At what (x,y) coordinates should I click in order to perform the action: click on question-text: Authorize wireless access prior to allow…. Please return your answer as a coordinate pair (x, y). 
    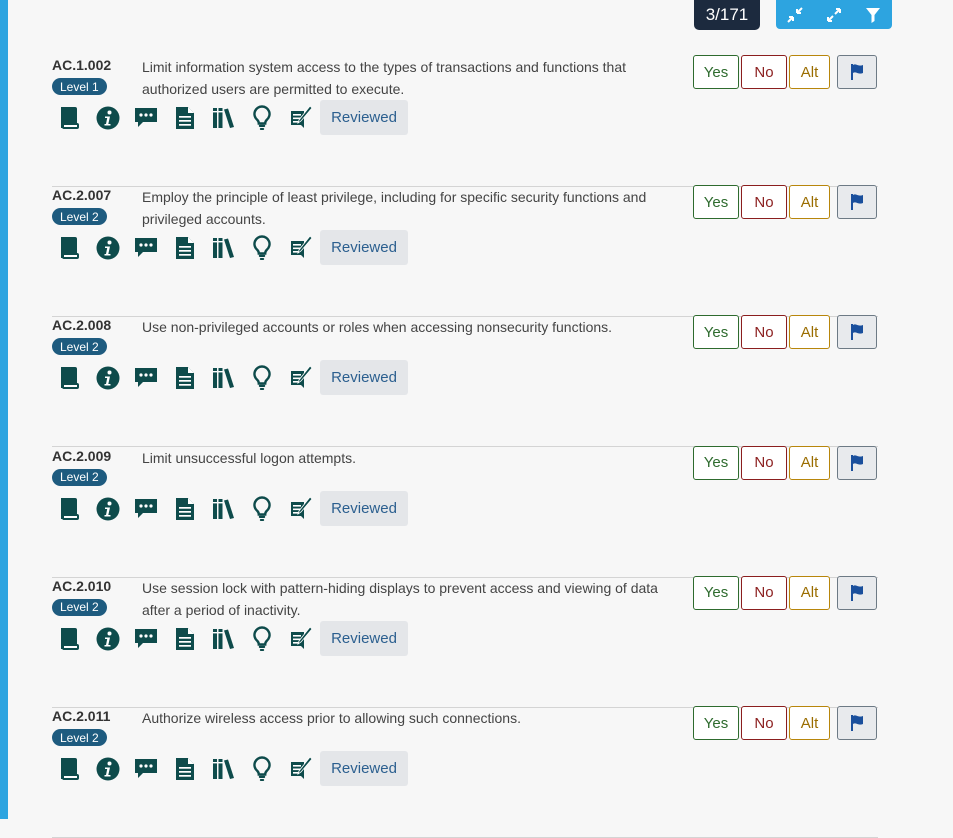
    Looking at the image, I should click on (331, 718).